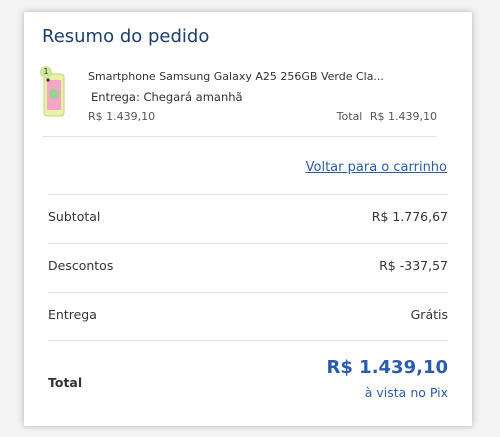 Image resolution: width=500 pixels, height=437 pixels. Describe the element at coordinates (406, 392) in the screenshot. I see `payment-note: à vista no Pix` at that location.